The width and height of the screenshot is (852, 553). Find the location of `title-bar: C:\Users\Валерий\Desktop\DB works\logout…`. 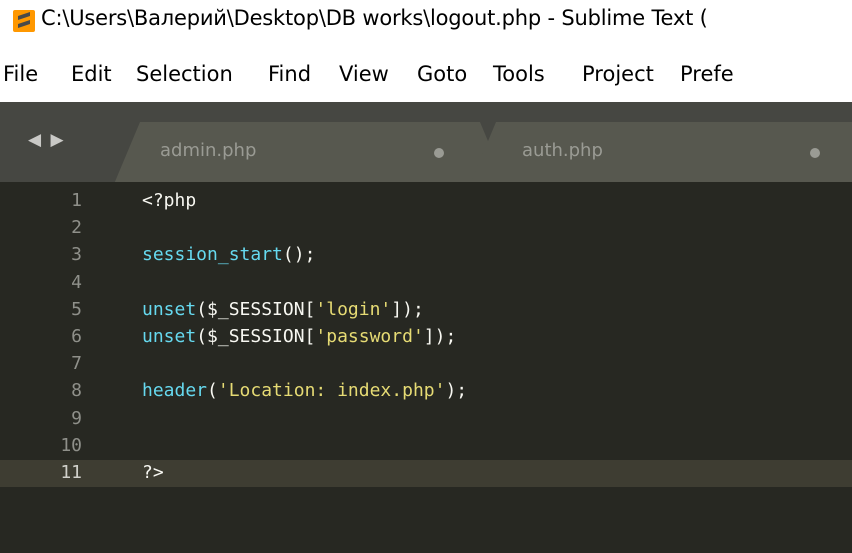

title-bar: C:\Users\Валерий\Desktop\DB works\logout… is located at coordinates (426, 26).